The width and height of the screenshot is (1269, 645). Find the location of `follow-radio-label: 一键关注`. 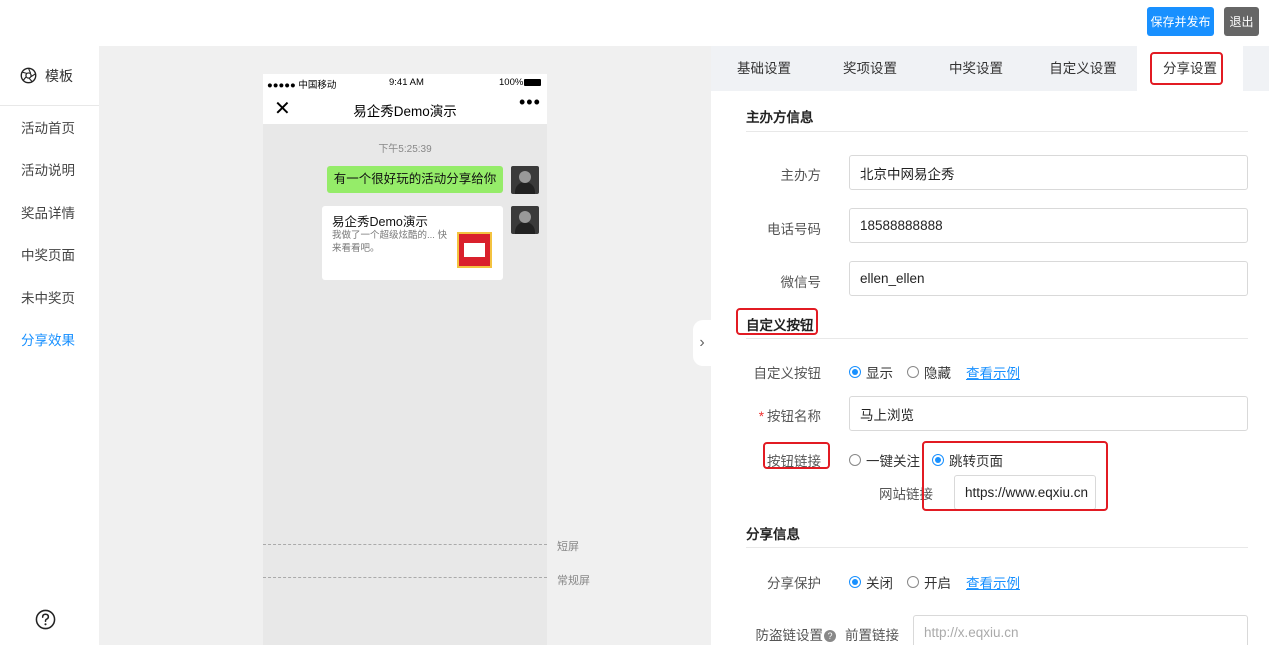

follow-radio-label: 一键关注 is located at coordinates (893, 461).